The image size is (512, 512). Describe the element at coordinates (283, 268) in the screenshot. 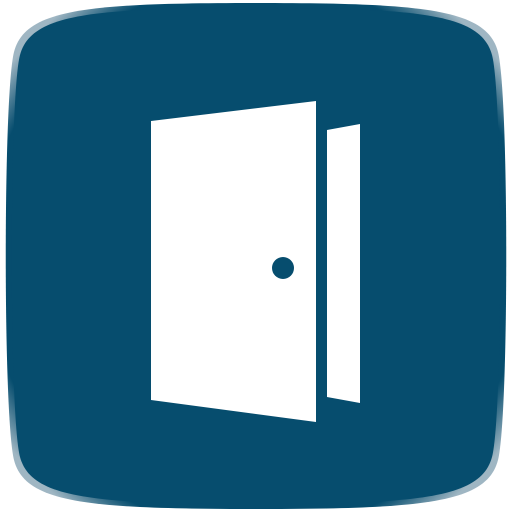

I see `door-knob` at that location.